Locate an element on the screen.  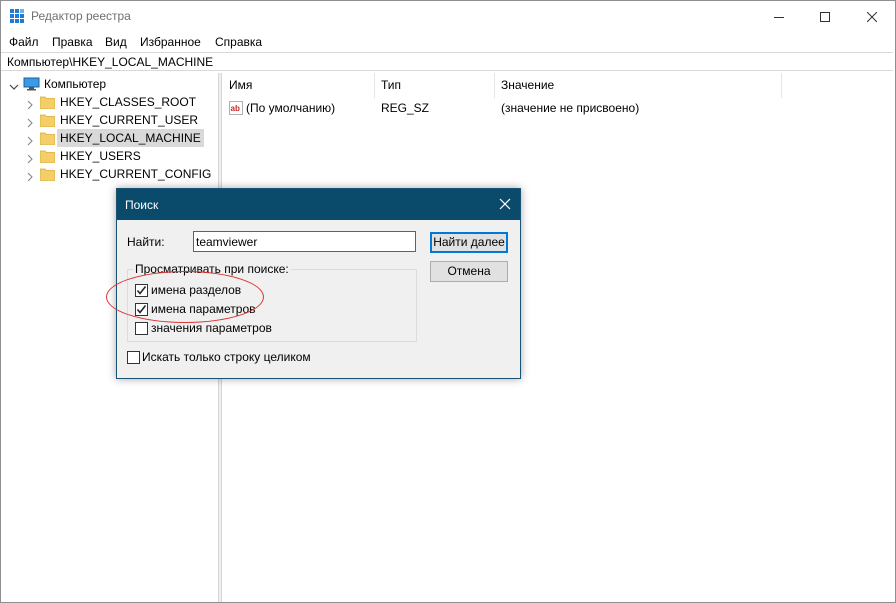
column-header-type: Тип is located at coordinates (434, 85).